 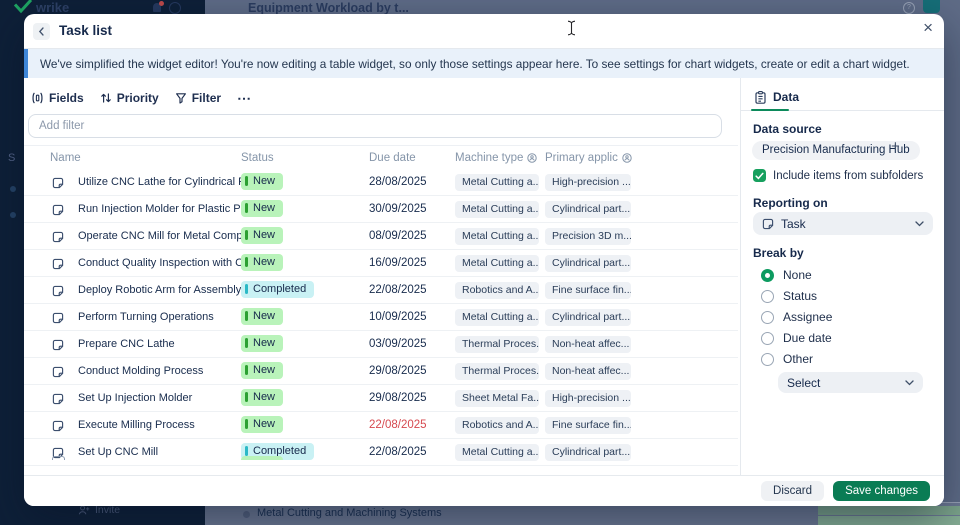 What do you see at coordinates (778, 253) in the screenshot?
I see `break-by-heading: Break by` at bounding box center [778, 253].